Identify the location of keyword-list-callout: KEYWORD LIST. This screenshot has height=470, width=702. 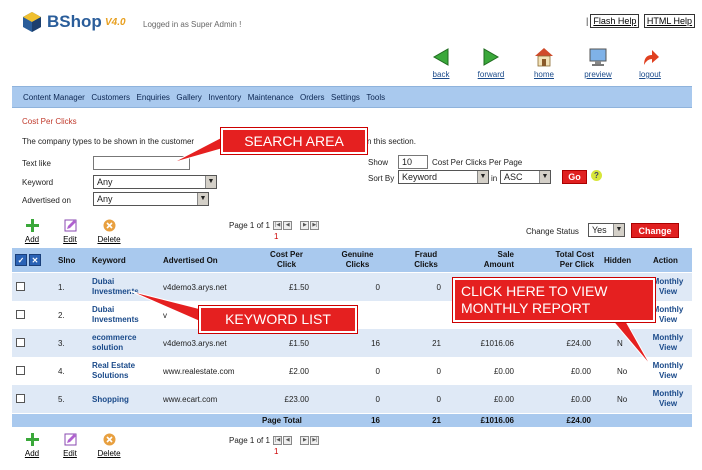
(278, 319).